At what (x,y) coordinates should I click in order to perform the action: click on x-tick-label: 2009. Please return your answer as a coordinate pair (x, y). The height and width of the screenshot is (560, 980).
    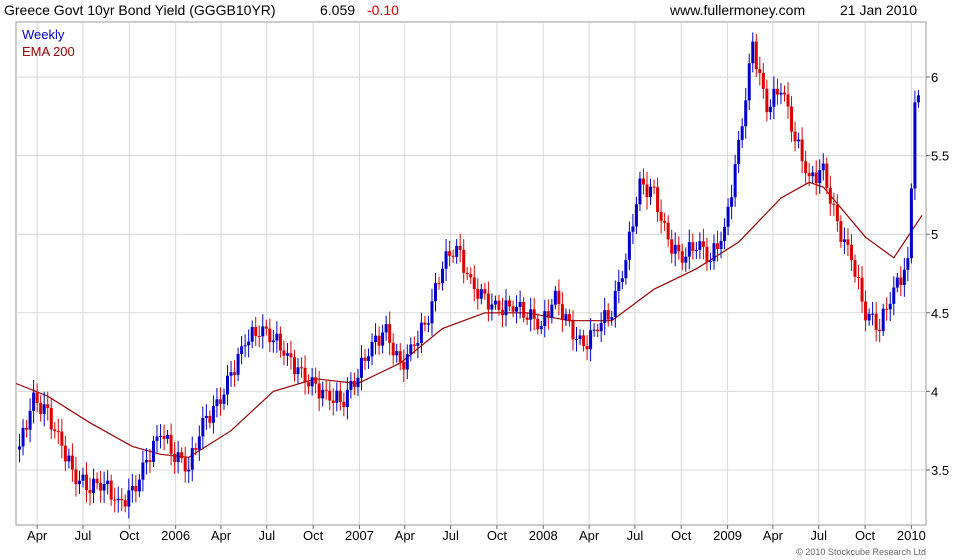
    Looking at the image, I should click on (727, 535).